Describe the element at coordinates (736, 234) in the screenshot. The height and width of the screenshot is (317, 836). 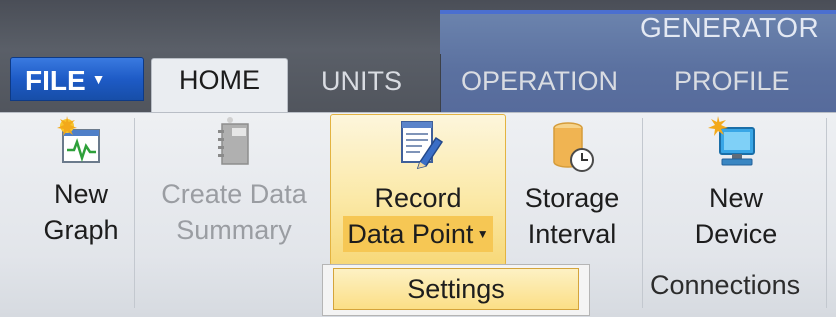
I see `new-device-label-line2: Device` at that location.